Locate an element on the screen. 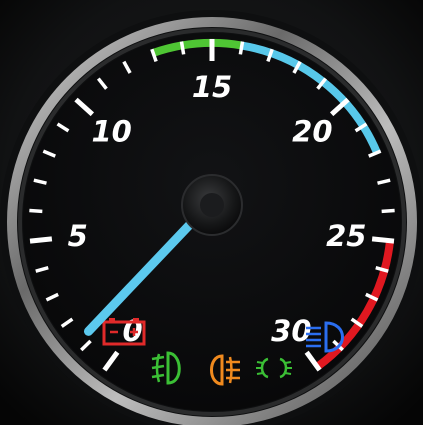 The height and width of the screenshot is (425, 423). scale-label-20: 20 is located at coordinates (312, 132).